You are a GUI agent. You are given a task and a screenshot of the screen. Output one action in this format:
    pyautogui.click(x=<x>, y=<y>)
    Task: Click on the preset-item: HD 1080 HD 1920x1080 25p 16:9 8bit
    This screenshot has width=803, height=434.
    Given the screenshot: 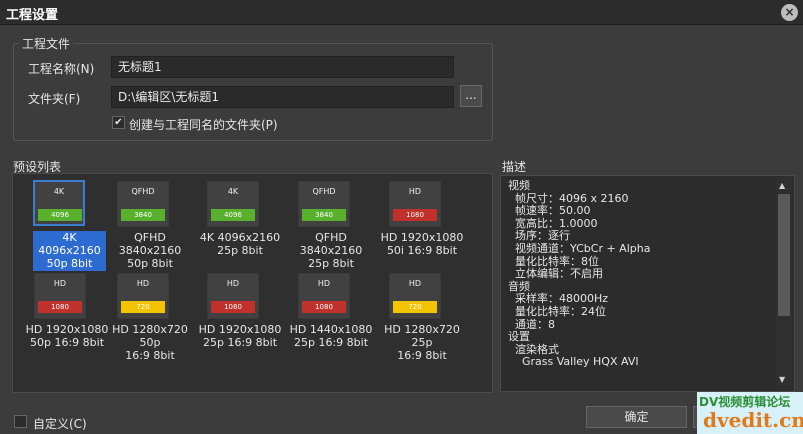 What is the action you would take?
    pyautogui.click(x=239, y=314)
    